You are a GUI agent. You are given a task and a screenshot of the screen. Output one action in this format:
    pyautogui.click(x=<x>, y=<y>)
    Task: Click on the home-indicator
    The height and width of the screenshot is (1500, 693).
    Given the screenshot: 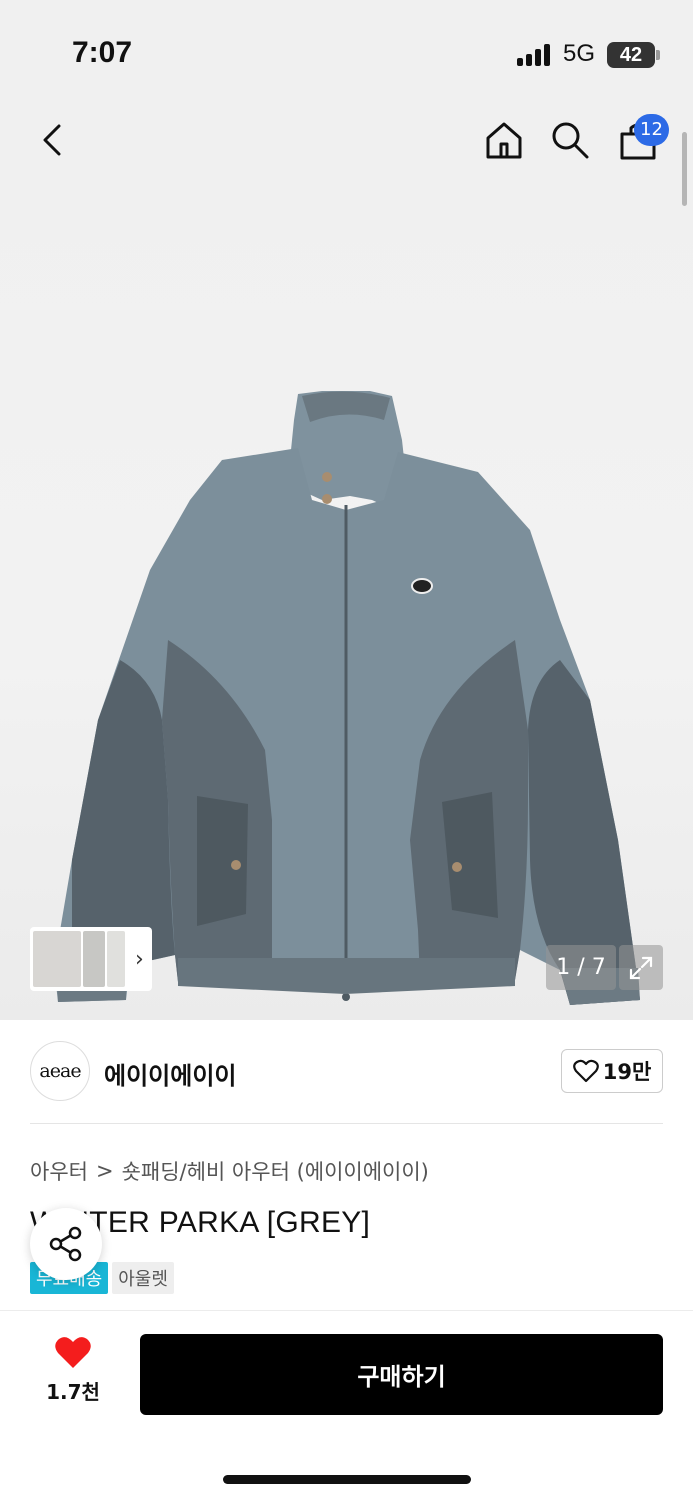 What is the action you would take?
    pyautogui.click(x=347, y=1479)
    